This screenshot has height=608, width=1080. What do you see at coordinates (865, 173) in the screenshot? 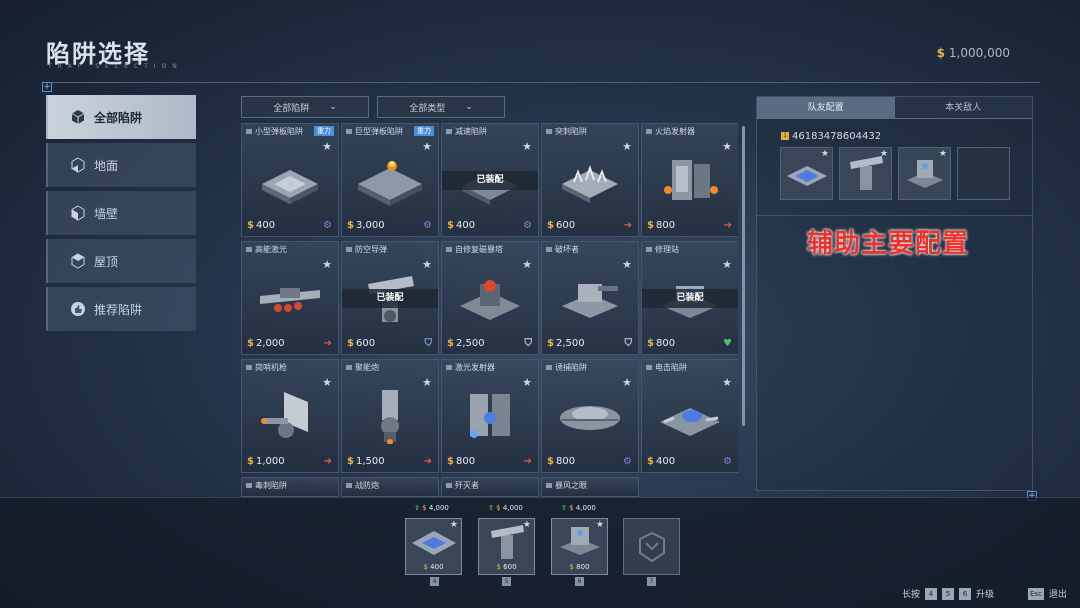
I see `teammate-slot-anti-air-missile: ★` at bounding box center [865, 173].